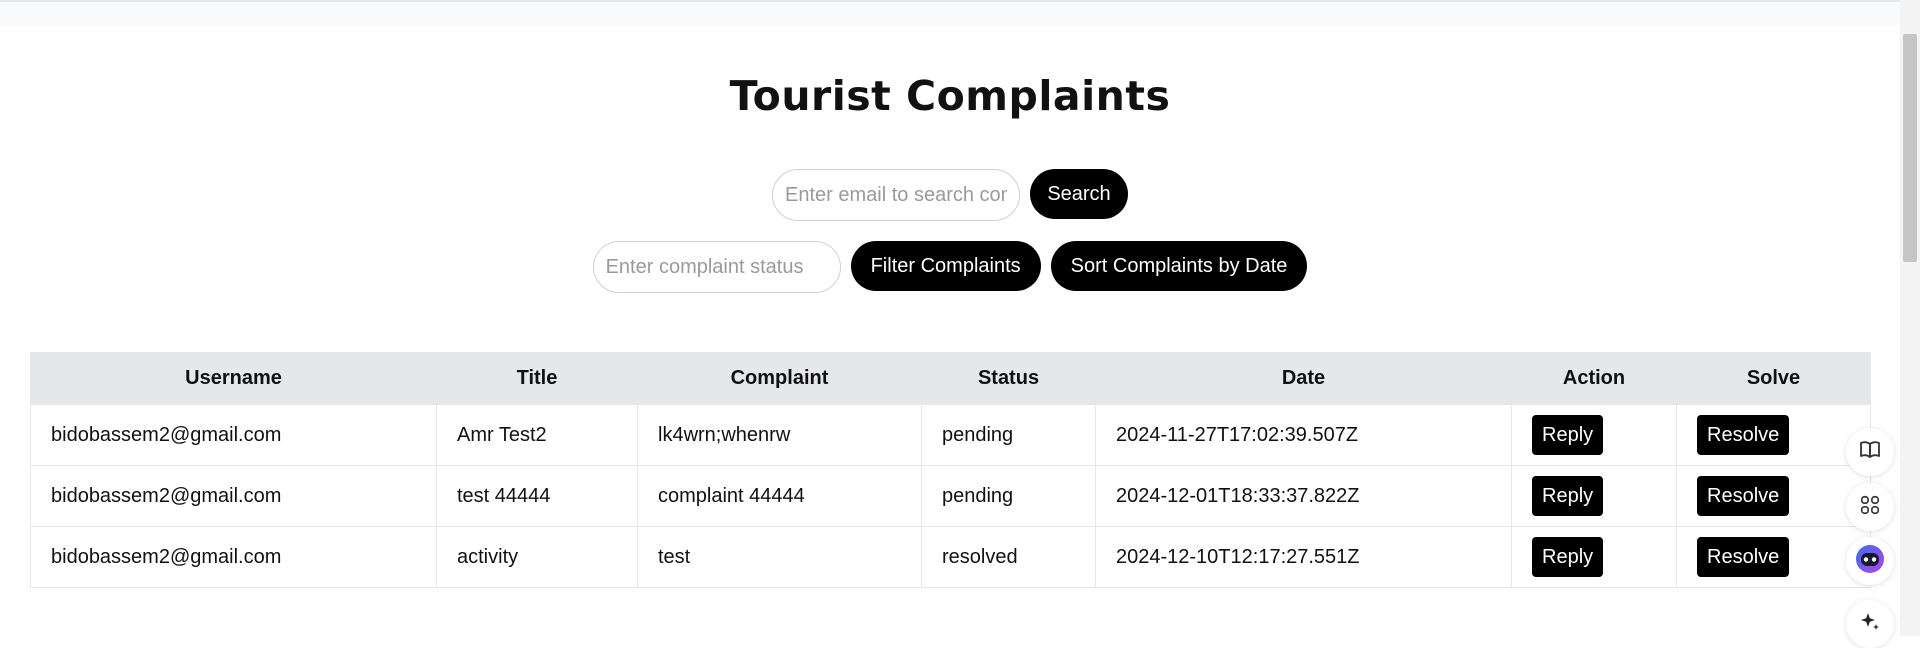 This screenshot has width=1920, height=648. What do you see at coordinates (537, 557) in the screenshot?
I see `cell-title: activity` at bounding box center [537, 557].